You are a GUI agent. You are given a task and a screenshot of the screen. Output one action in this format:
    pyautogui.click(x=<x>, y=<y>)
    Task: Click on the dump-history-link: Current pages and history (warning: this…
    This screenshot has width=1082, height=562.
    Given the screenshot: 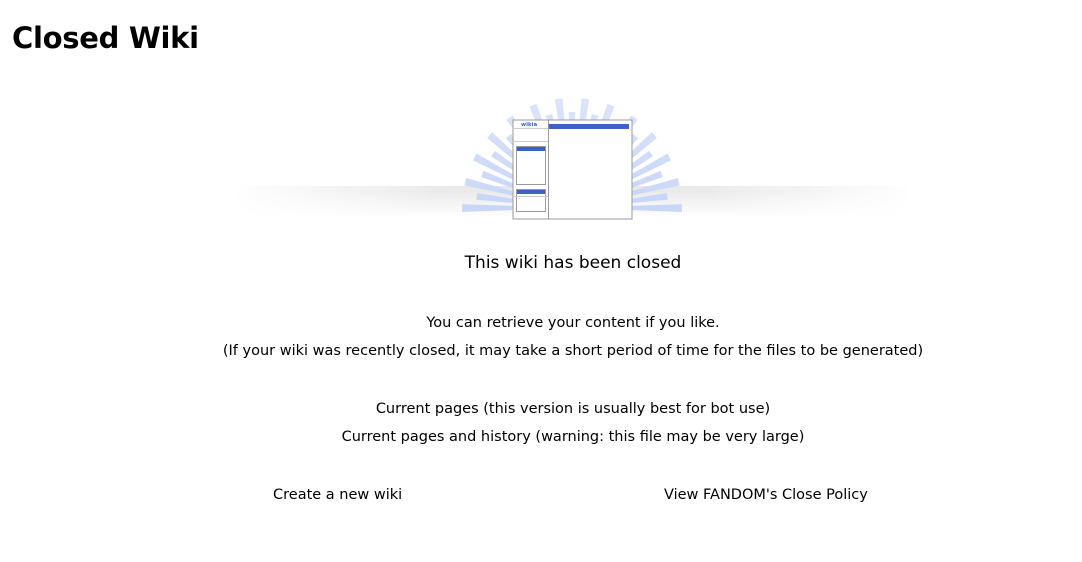 What is the action you would take?
    pyautogui.click(x=573, y=437)
    